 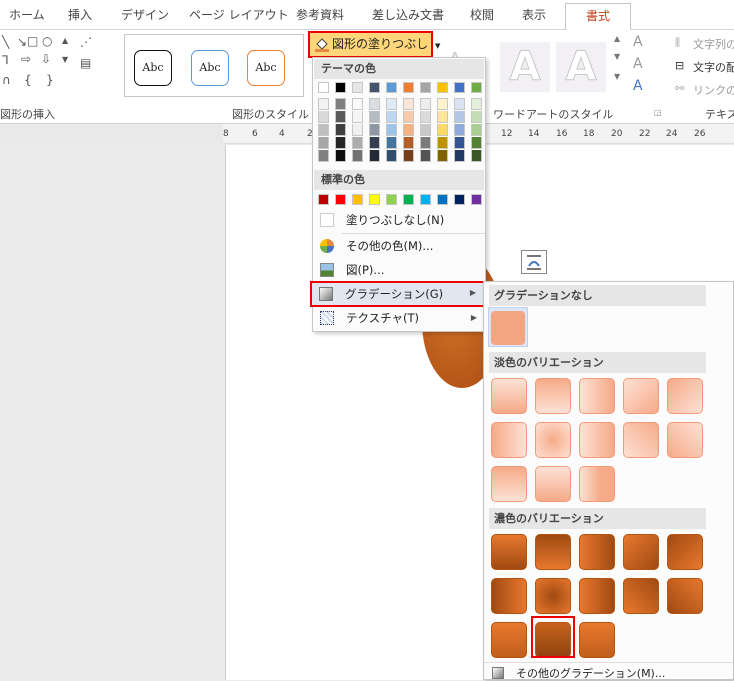 I want to click on connector-shape-icon: ⅂, so click(x=5, y=60).